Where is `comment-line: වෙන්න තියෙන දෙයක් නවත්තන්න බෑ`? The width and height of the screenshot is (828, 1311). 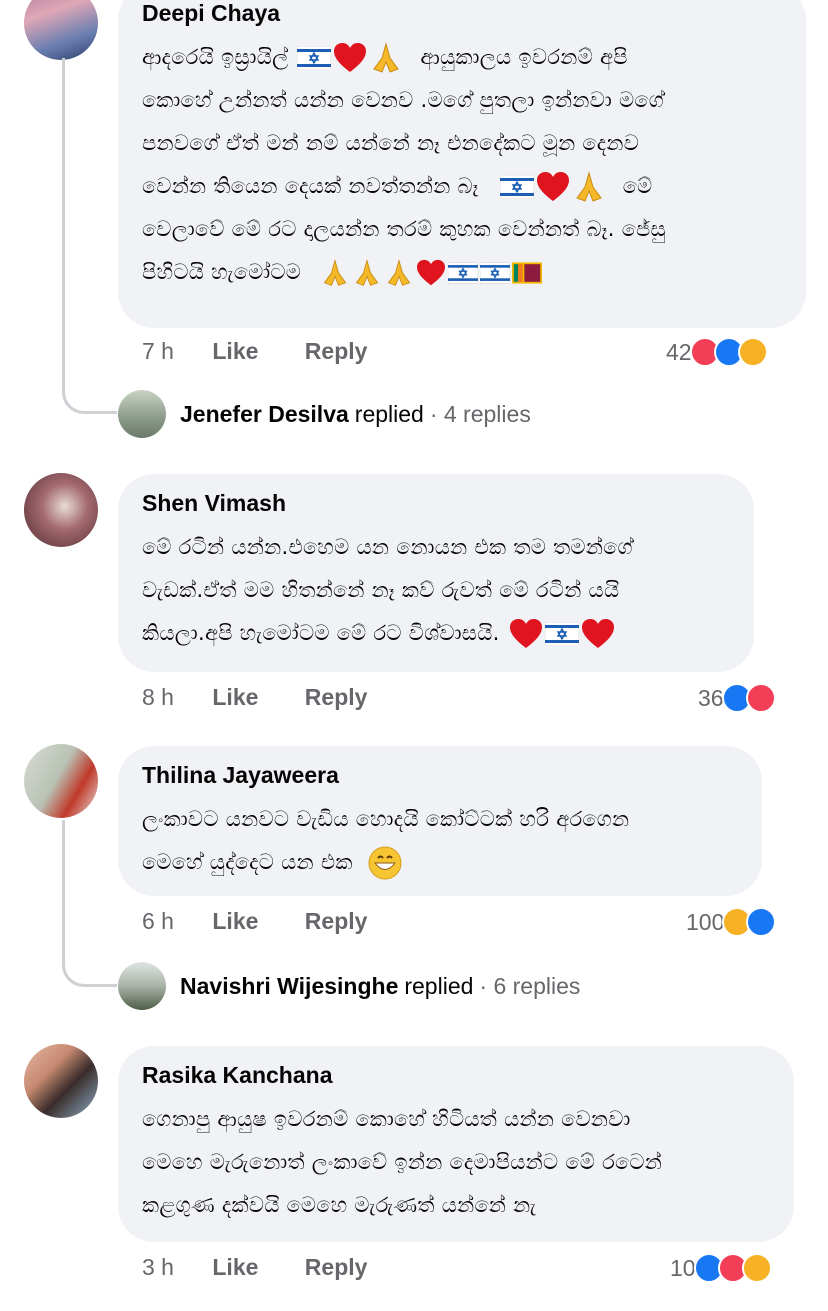
comment-line: වෙන්න තියෙන දෙයක් නවත්තන්න බෑ is located at coordinates (310, 186).